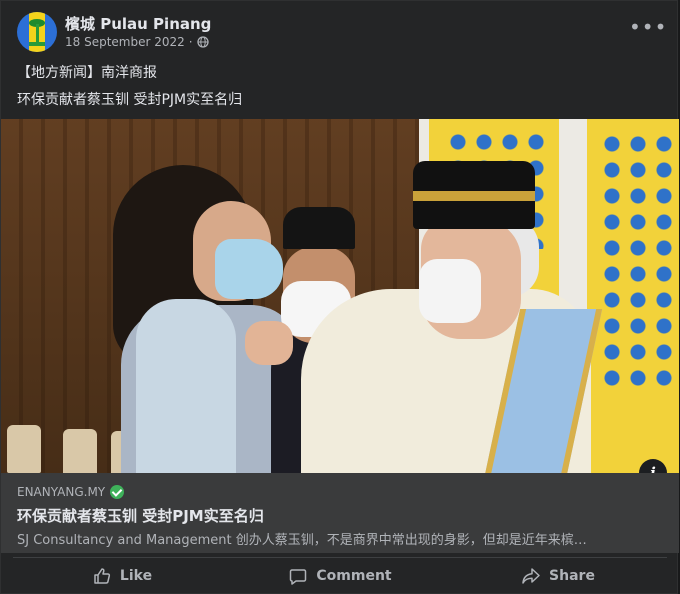 The width and height of the screenshot is (680, 594). I want to click on page-avatar, so click(37, 32).